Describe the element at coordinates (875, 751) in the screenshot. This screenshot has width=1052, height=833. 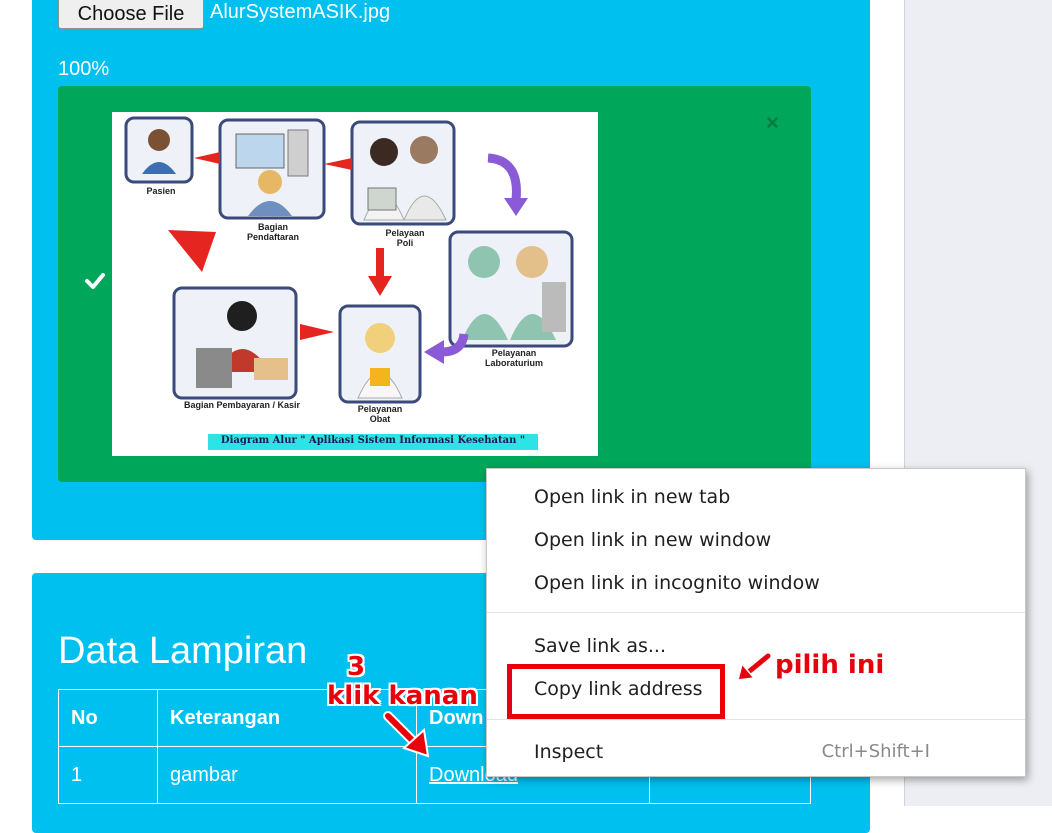
I see `inspect-shortcut: Ctrl+Shift+I` at that location.